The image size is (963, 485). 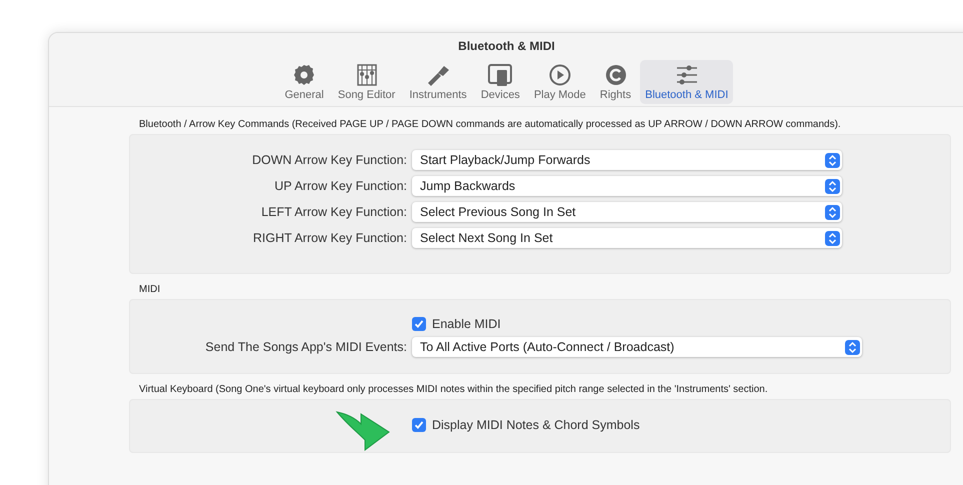 What do you see at coordinates (559, 75) in the screenshot?
I see `play-icon` at bounding box center [559, 75].